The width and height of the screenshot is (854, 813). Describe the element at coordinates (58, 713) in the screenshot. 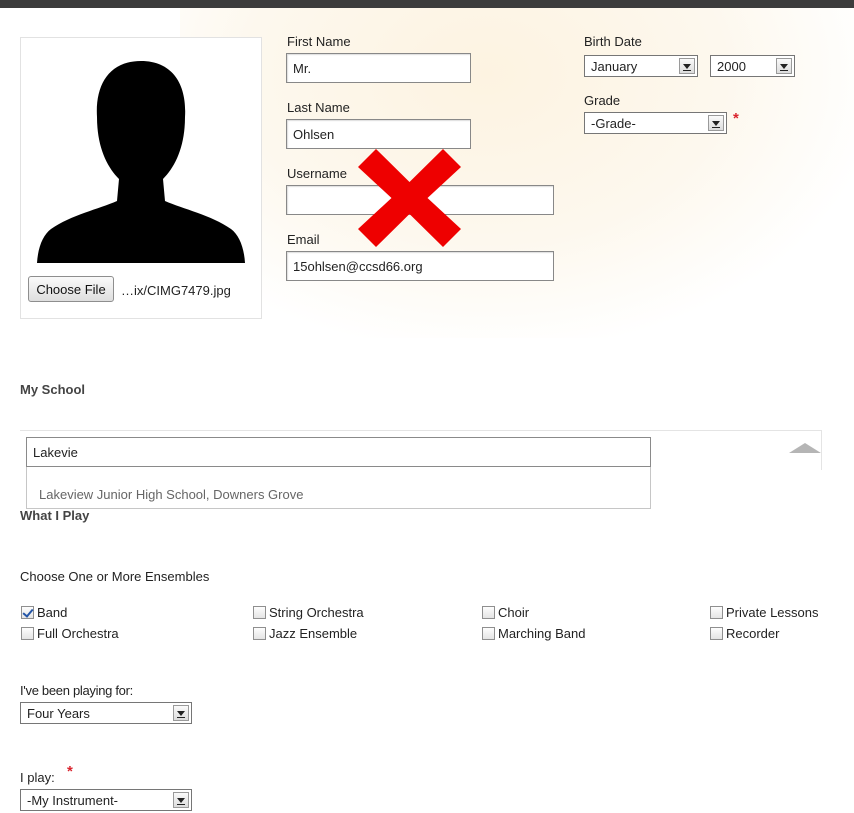

I see `playing-for-value: Four Years` at that location.